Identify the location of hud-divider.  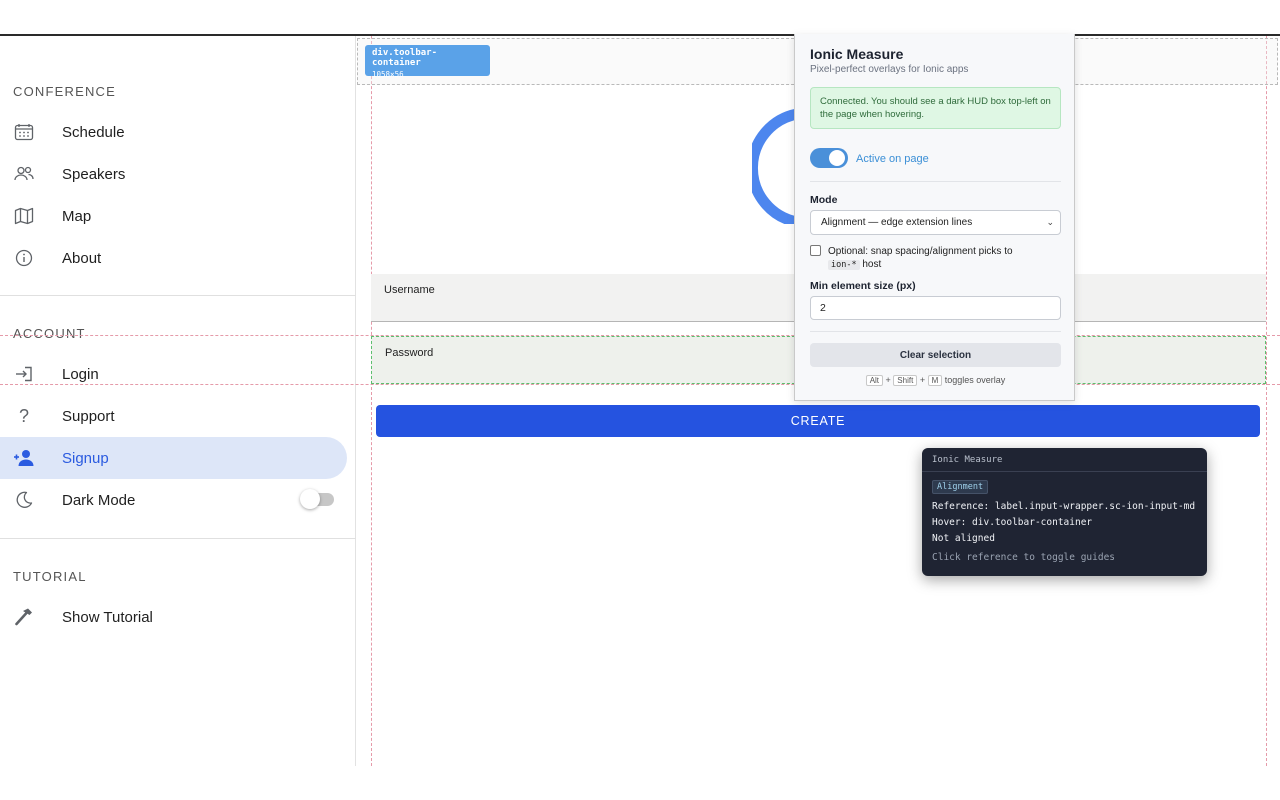
(1064, 471).